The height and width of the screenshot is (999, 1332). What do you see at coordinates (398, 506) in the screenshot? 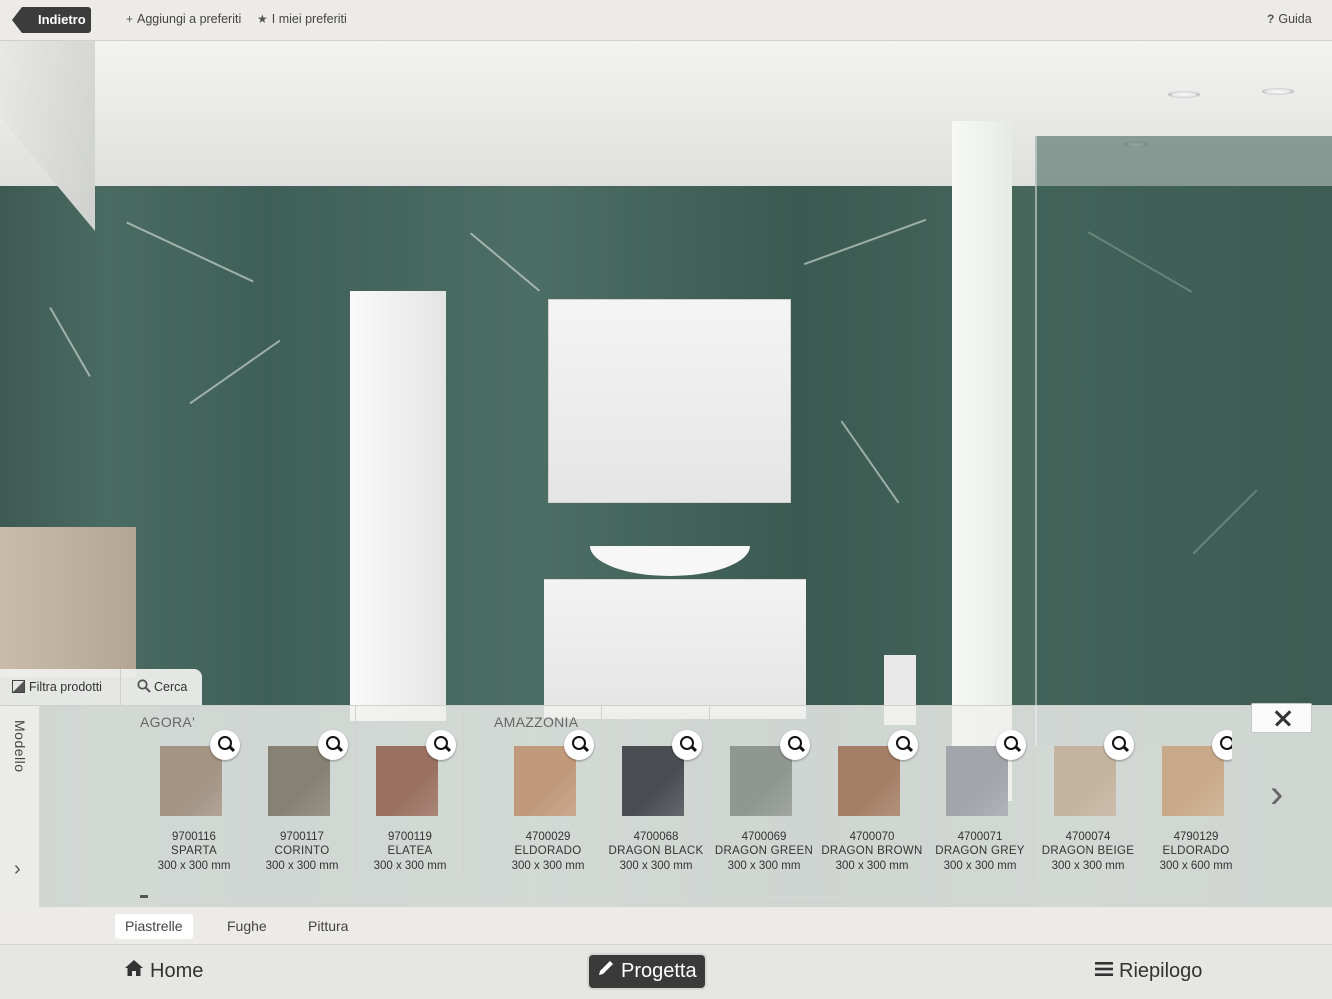
I see `tall-cabinet` at bounding box center [398, 506].